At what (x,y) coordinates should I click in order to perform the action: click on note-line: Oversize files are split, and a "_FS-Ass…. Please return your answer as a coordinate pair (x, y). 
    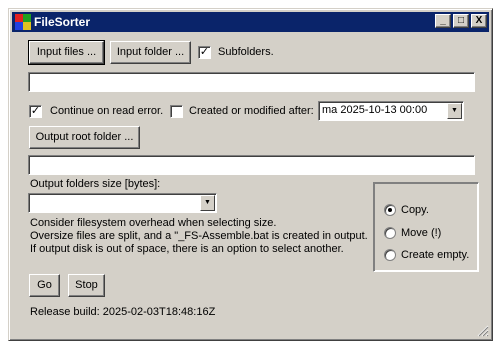
    Looking at the image, I should click on (199, 236).